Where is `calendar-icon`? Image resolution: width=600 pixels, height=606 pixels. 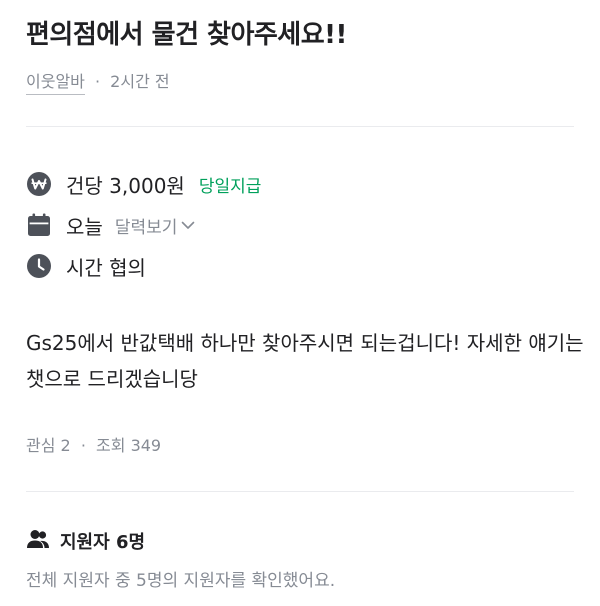
calendar-icon is located at coordinates (39, 225).